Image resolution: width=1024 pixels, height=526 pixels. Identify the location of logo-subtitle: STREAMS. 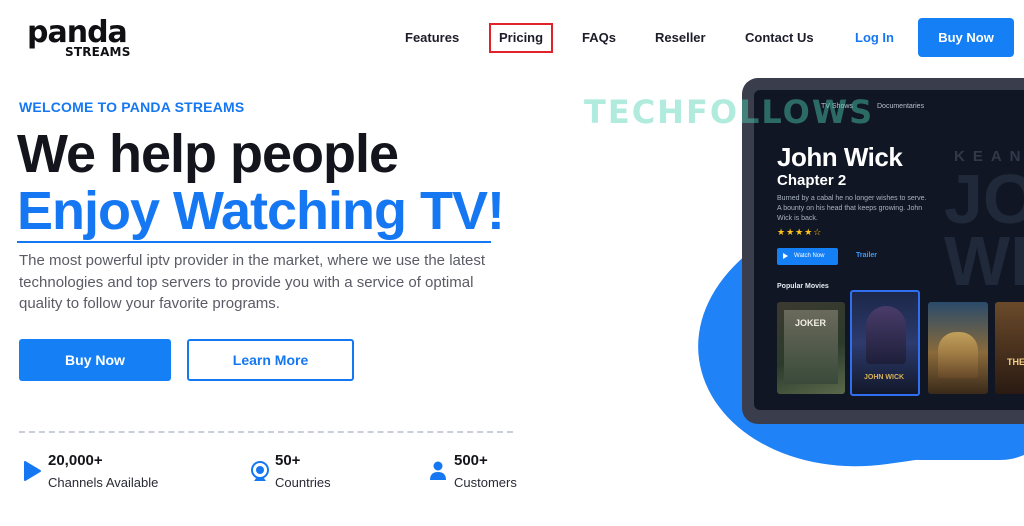
(98, 52).